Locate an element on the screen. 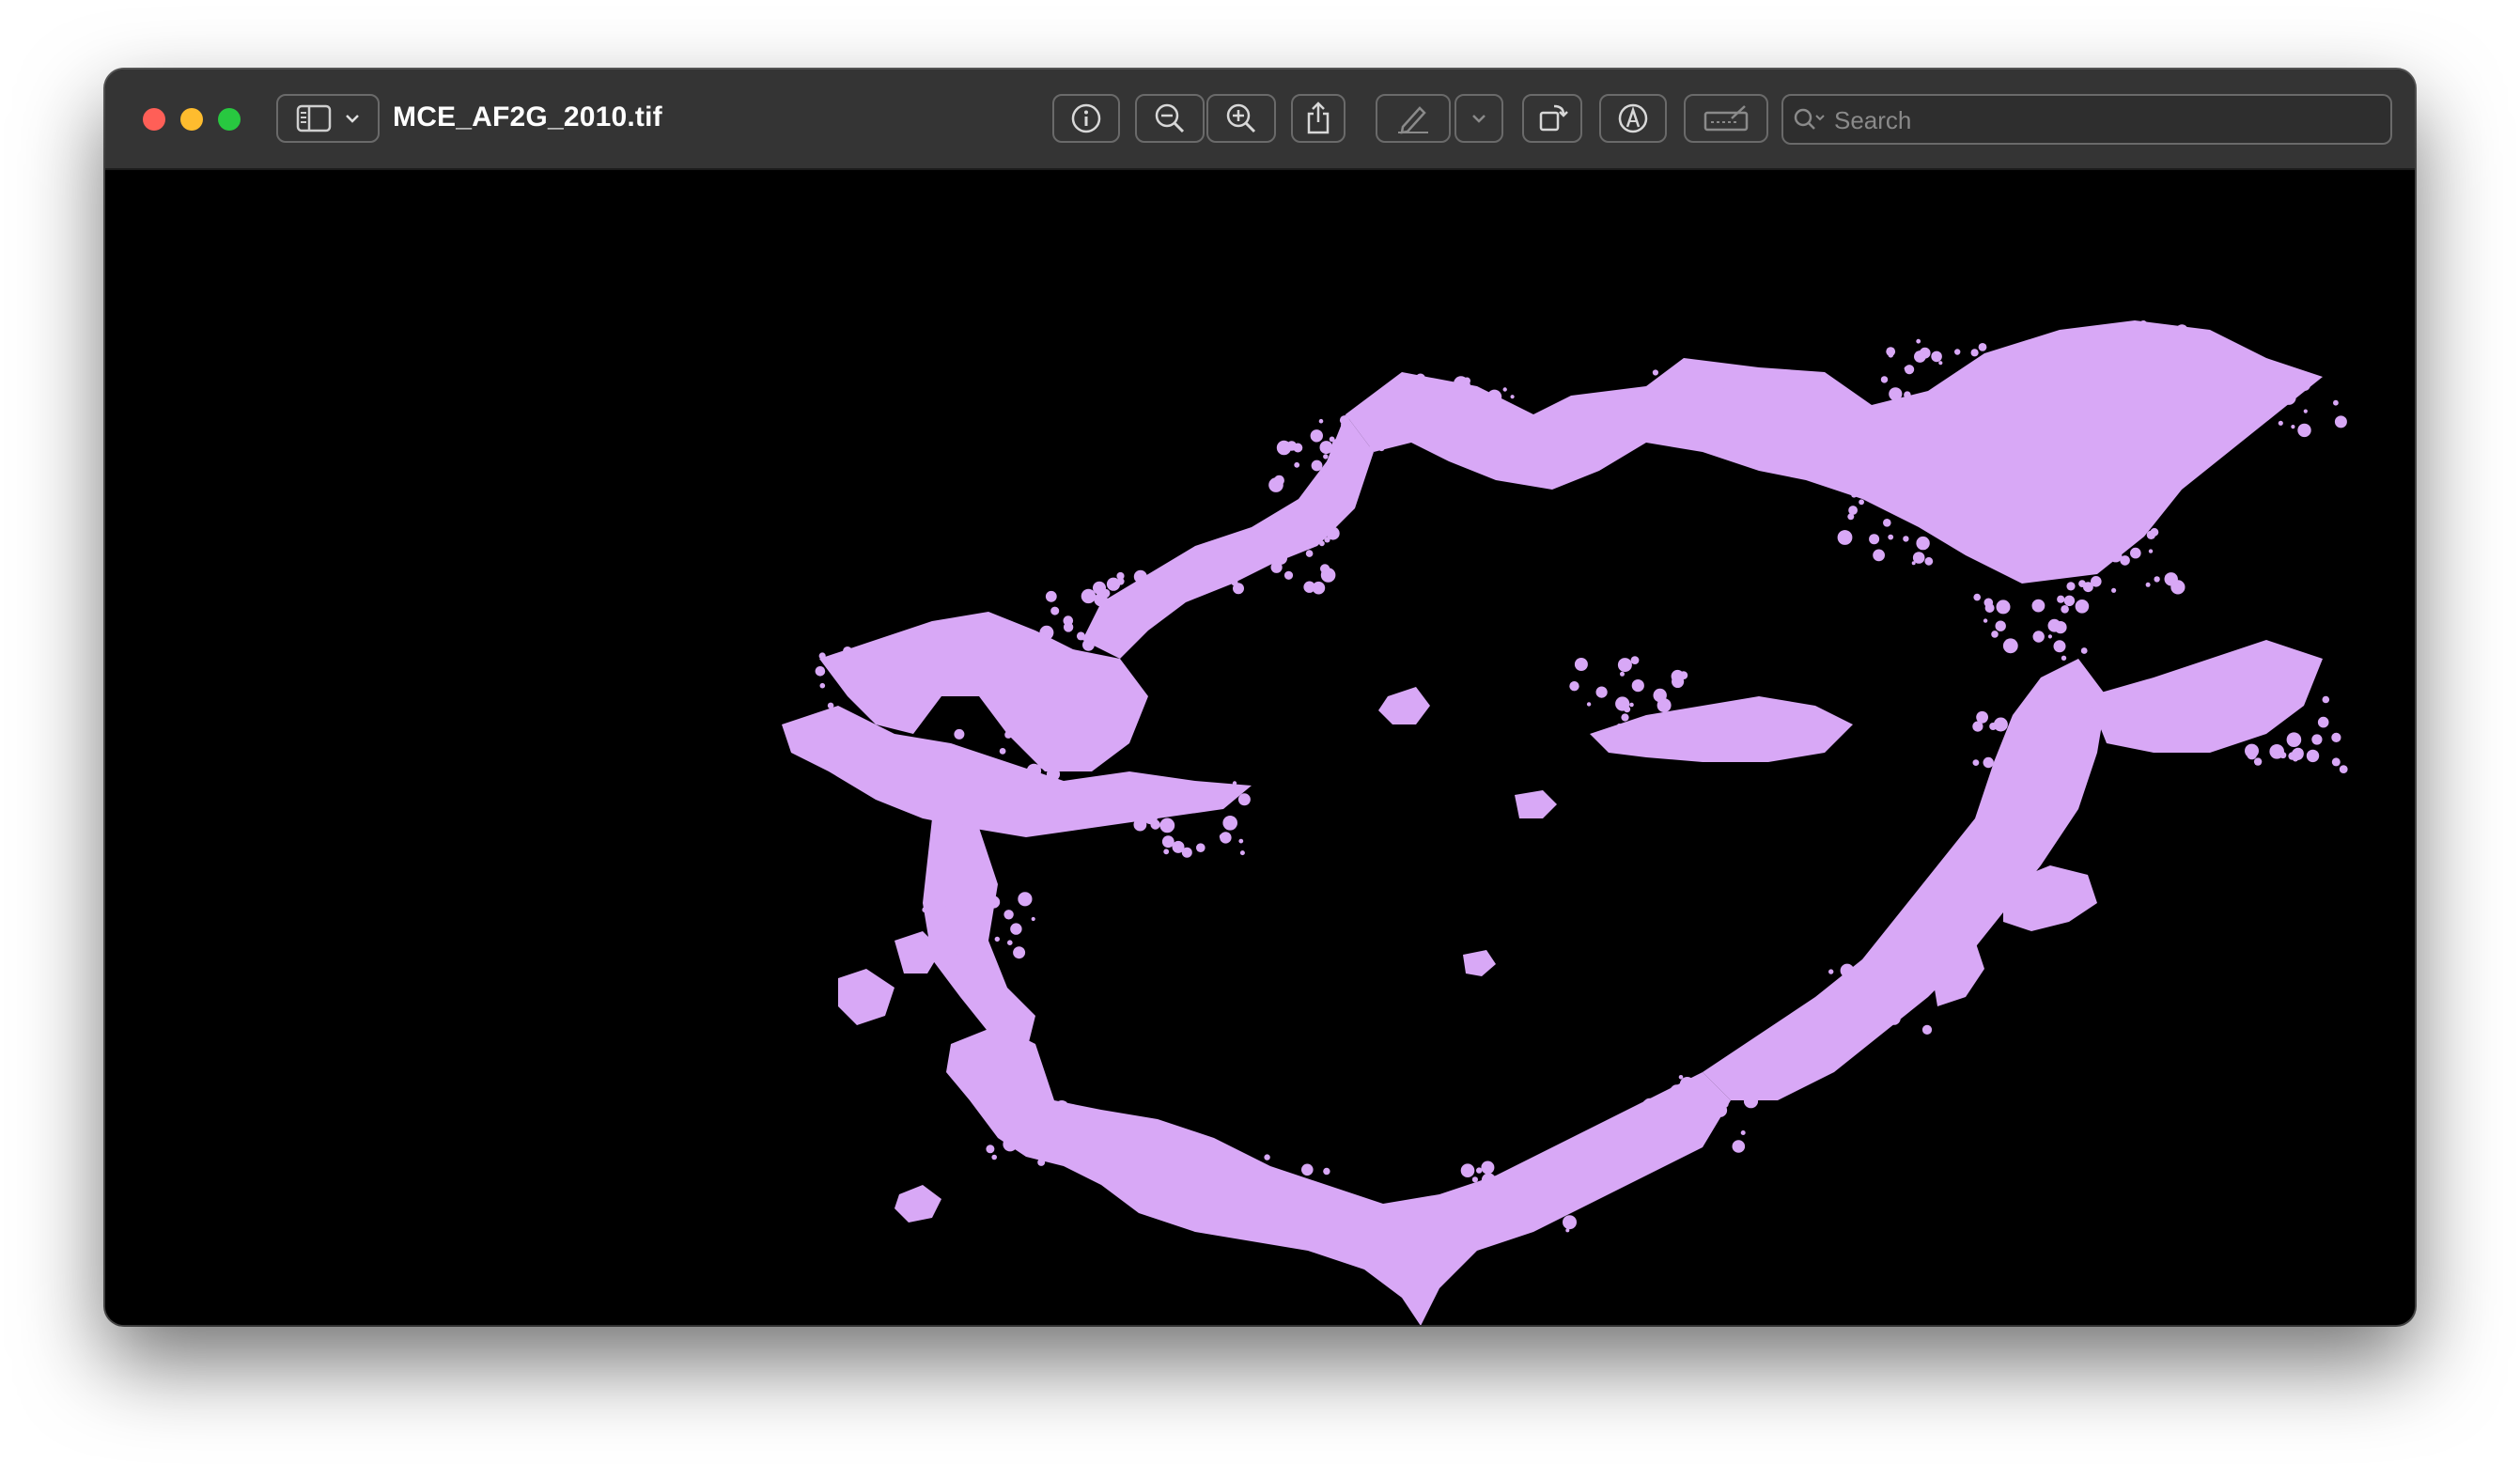 The height and width of the screenshot is (1464, 2520). signature-button is located at coordinates (1726, 118).